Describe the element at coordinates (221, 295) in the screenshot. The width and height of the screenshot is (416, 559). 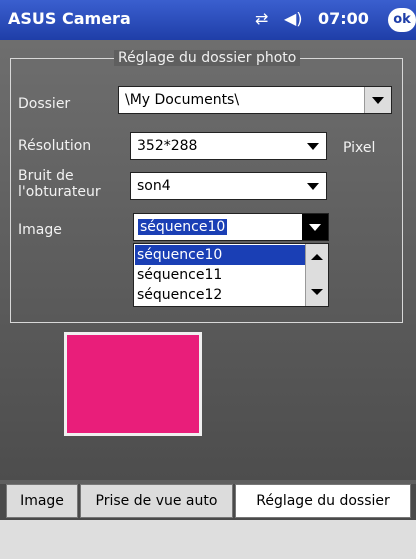
I see `list-item: séquence12` at that location.